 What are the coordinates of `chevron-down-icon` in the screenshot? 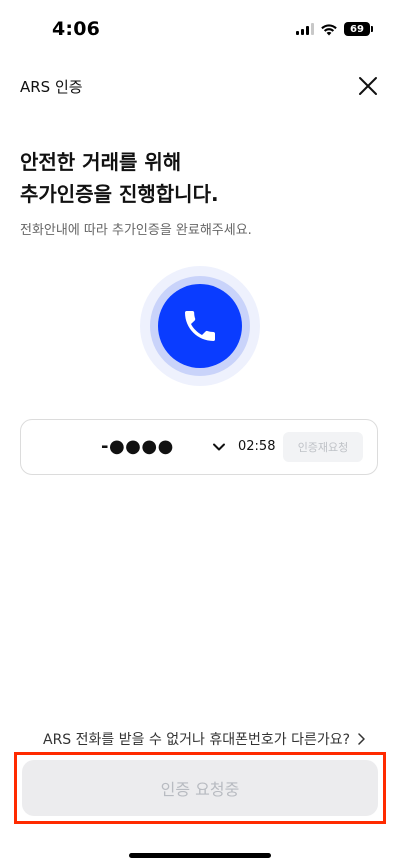 It's located at (219, 447).